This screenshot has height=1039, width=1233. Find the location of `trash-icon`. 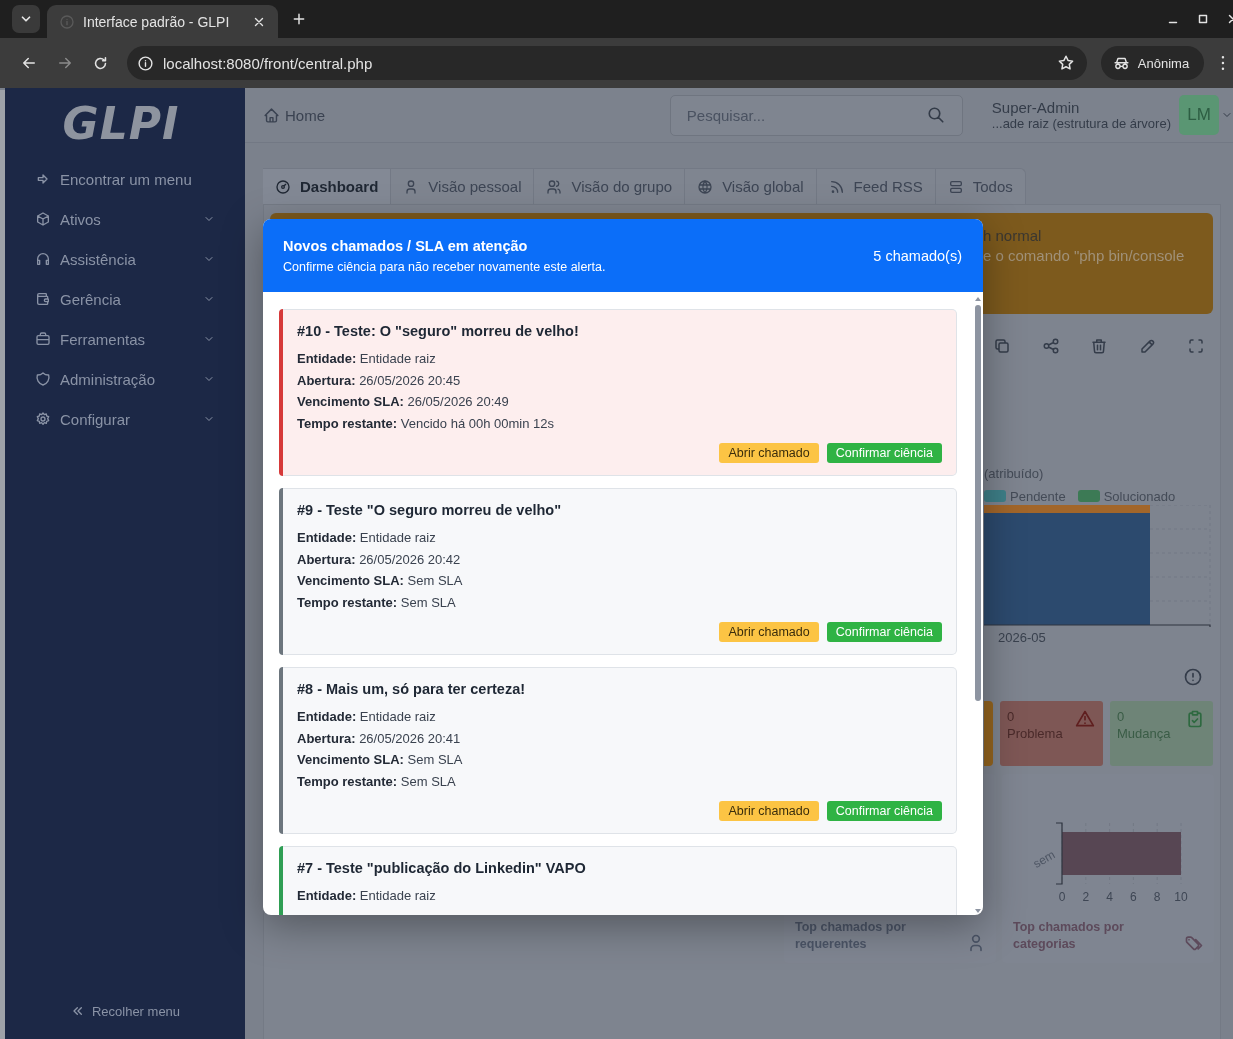

trash-icon is located at coordinates (1099, 346).